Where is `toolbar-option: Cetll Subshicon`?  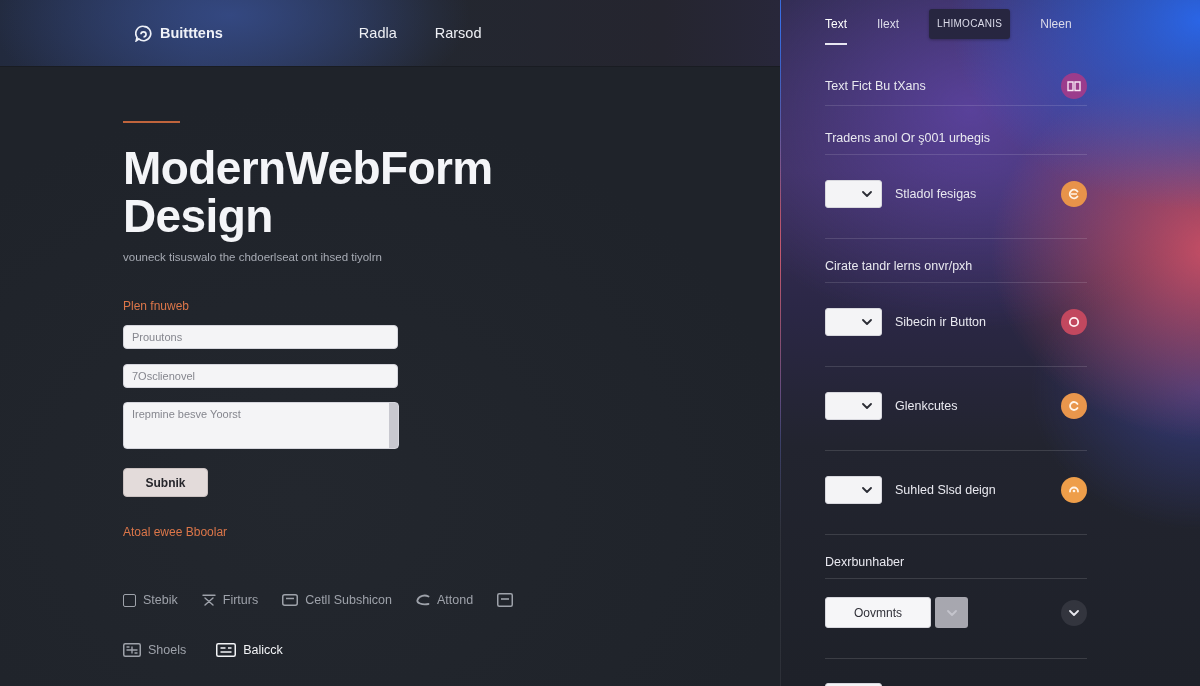 toolbar-option: Cetll Subshicon is located at coordinates (337, 600).